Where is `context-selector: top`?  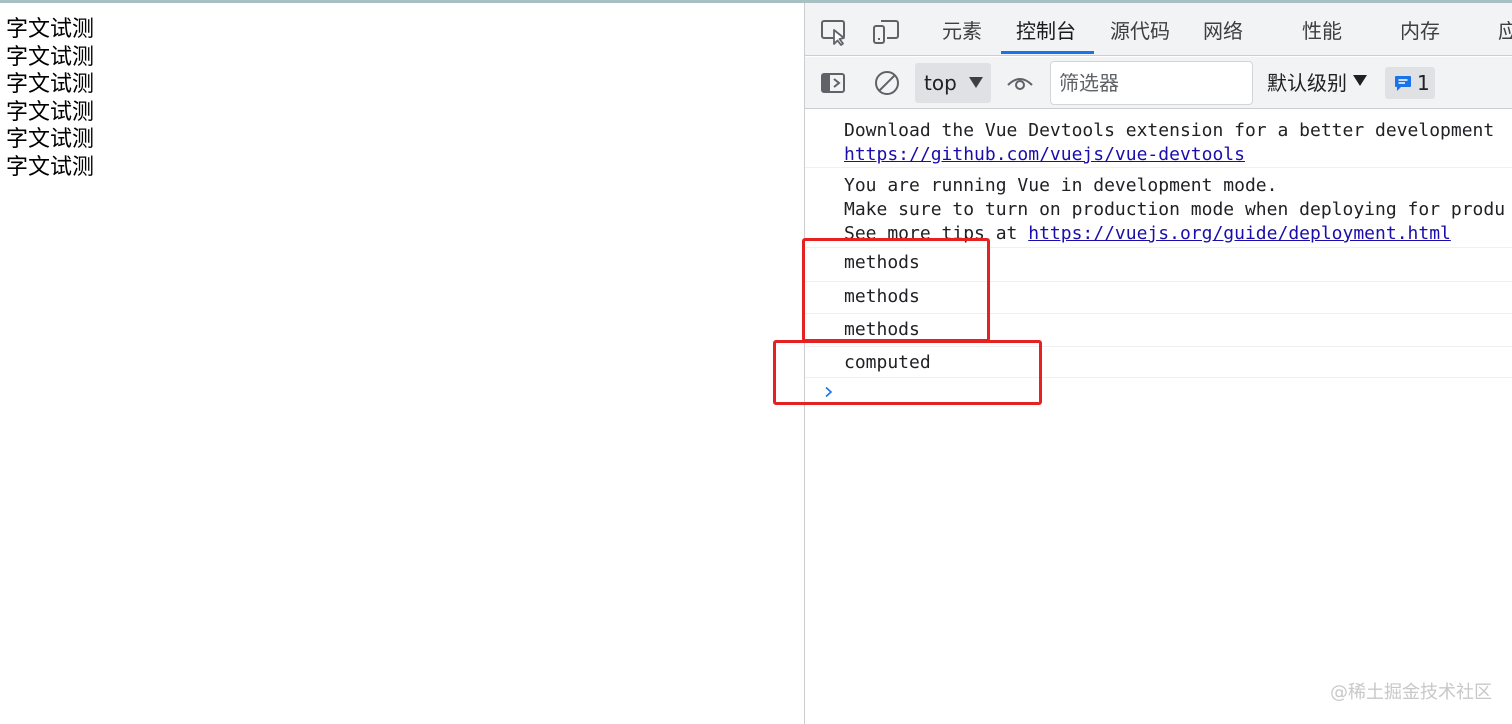 context-selector: top is located at coordinates (953, 83).